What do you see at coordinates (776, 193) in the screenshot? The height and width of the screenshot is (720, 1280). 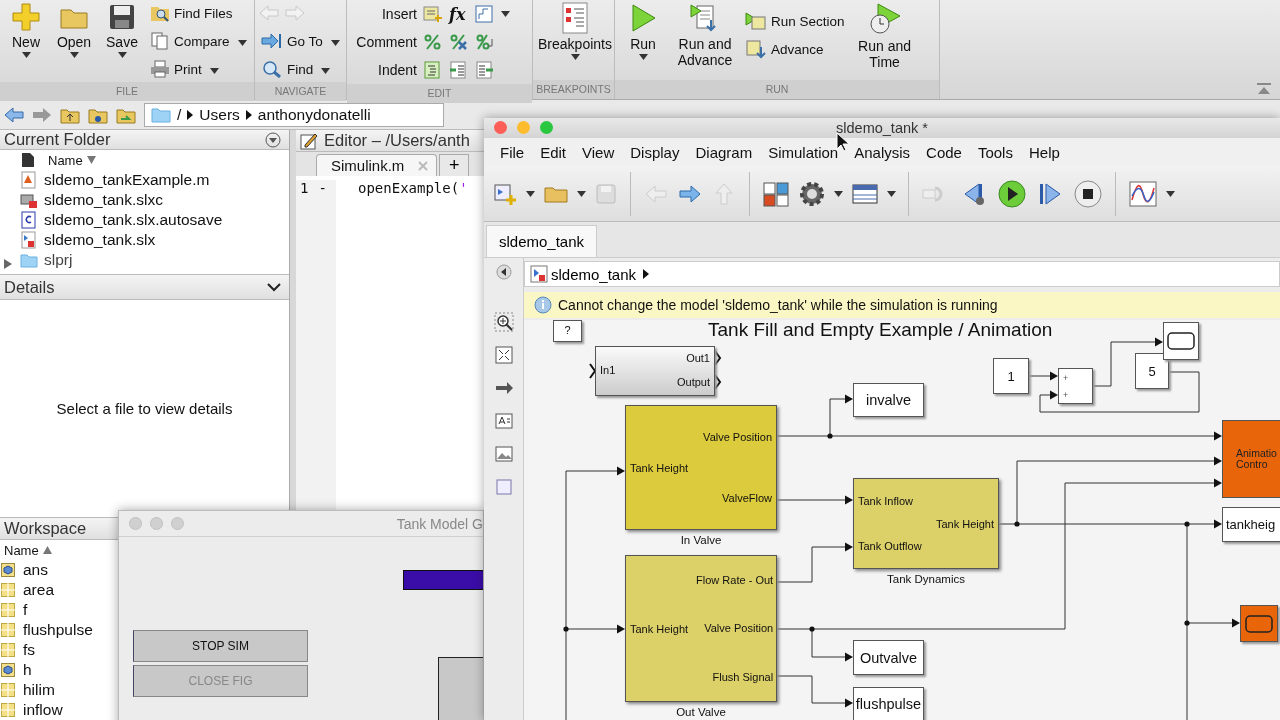 I see `library-icon` at bounding box center [776, 193].